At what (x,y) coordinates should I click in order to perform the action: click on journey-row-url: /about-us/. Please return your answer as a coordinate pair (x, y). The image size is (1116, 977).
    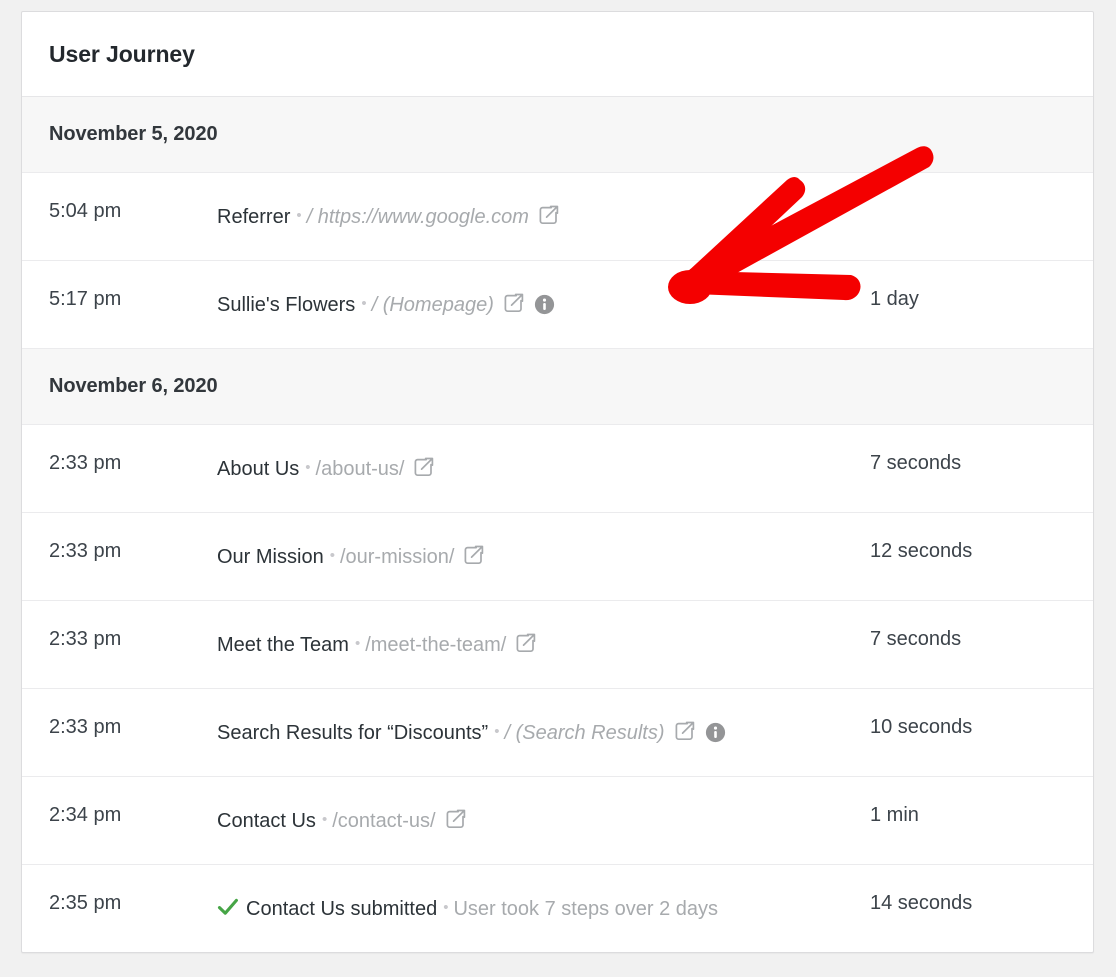
    Looking at the image, I should click on (360, 469).